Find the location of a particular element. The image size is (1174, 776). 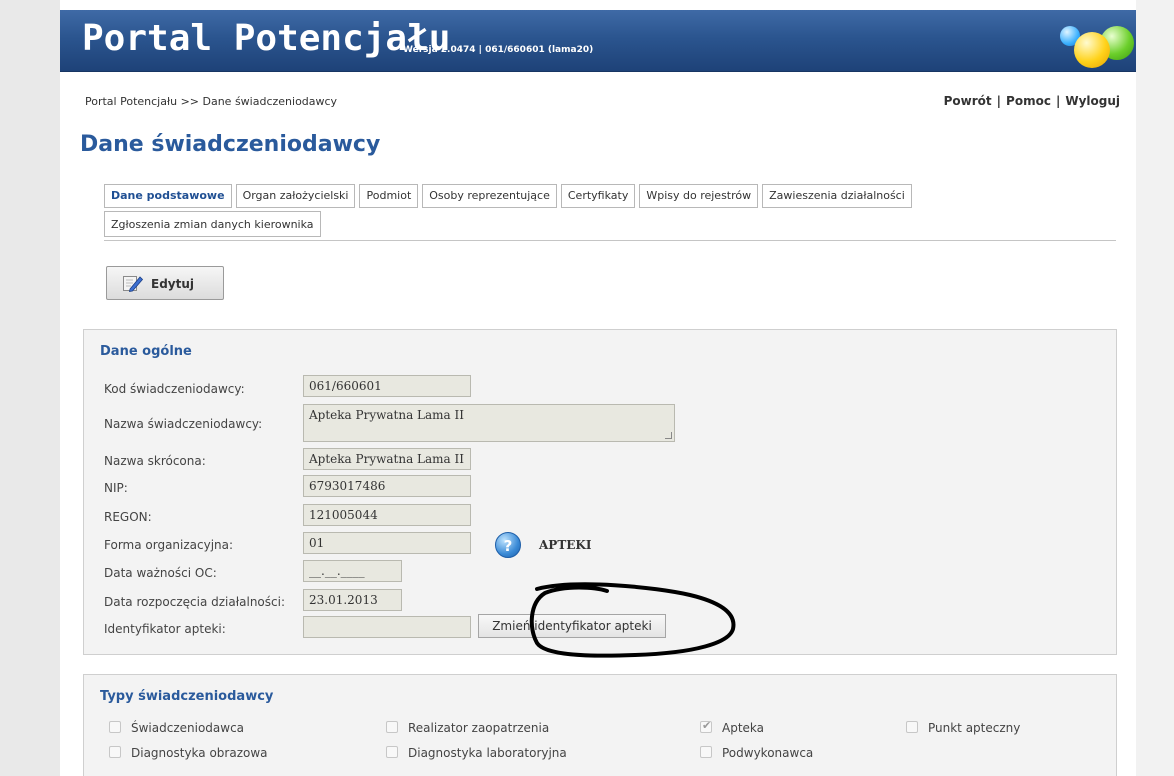

checkbox-label: Świadczeniodawca is located at coordinates (188, 728).